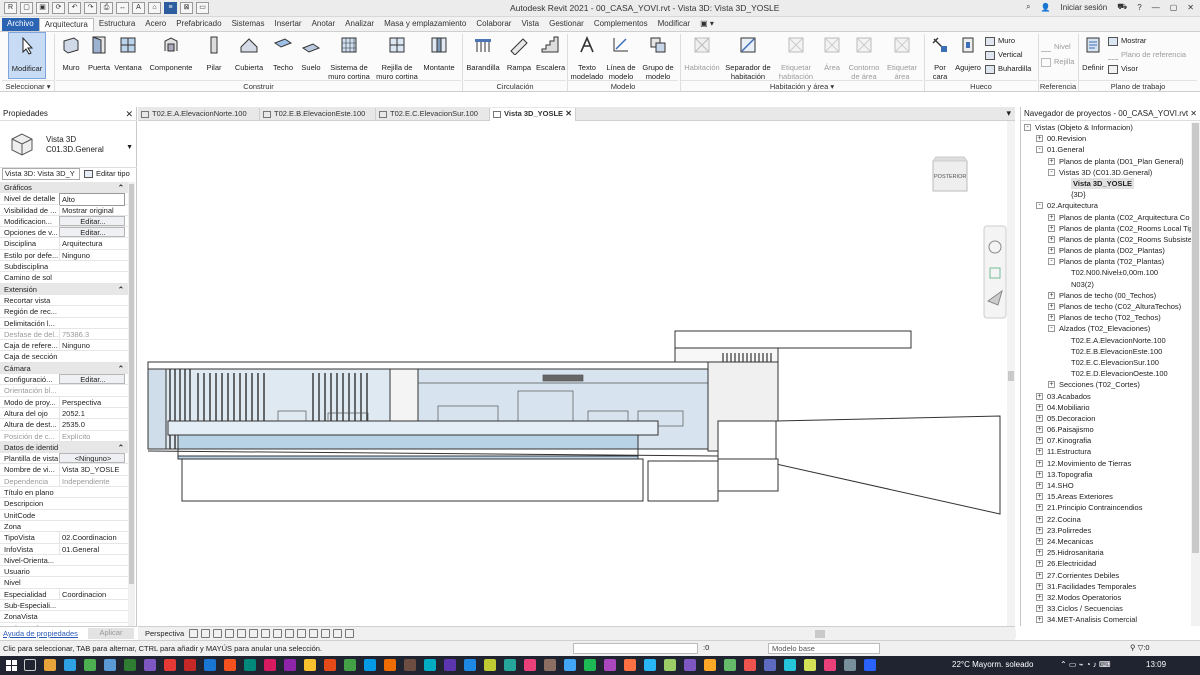 This screenshot has height=675, width=1200. What do you see at coordinates (992, 664) in the screenshot?
I see `weather-widget: 22°C Mayorm. soleado` at bounding box center [992, 664].